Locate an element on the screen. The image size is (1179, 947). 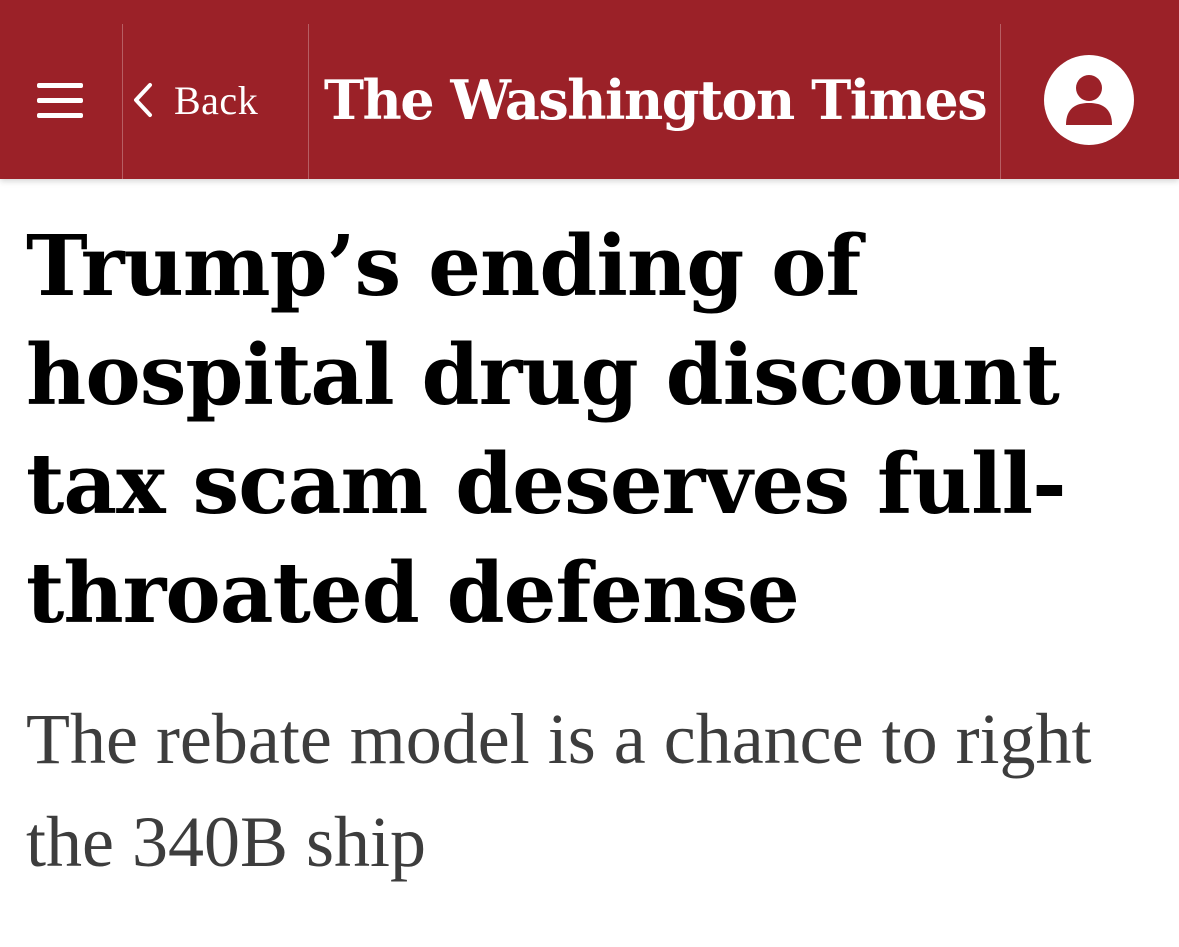
account-button is located at coordinates (1089, 100).